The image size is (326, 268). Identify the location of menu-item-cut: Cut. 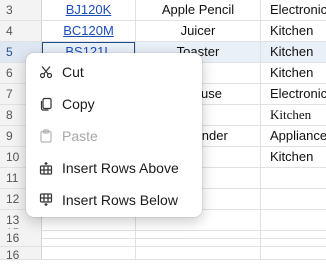
(114, 72).